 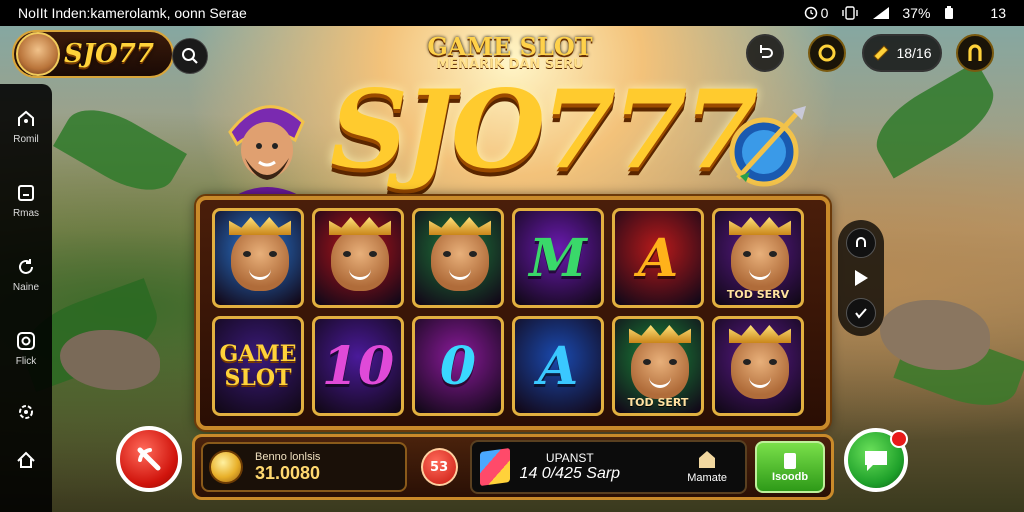 What do you see at coordinates (790, 477) in the screenshot?
I see `green-action-label: Isoodb` at bounding box center [790, 477].